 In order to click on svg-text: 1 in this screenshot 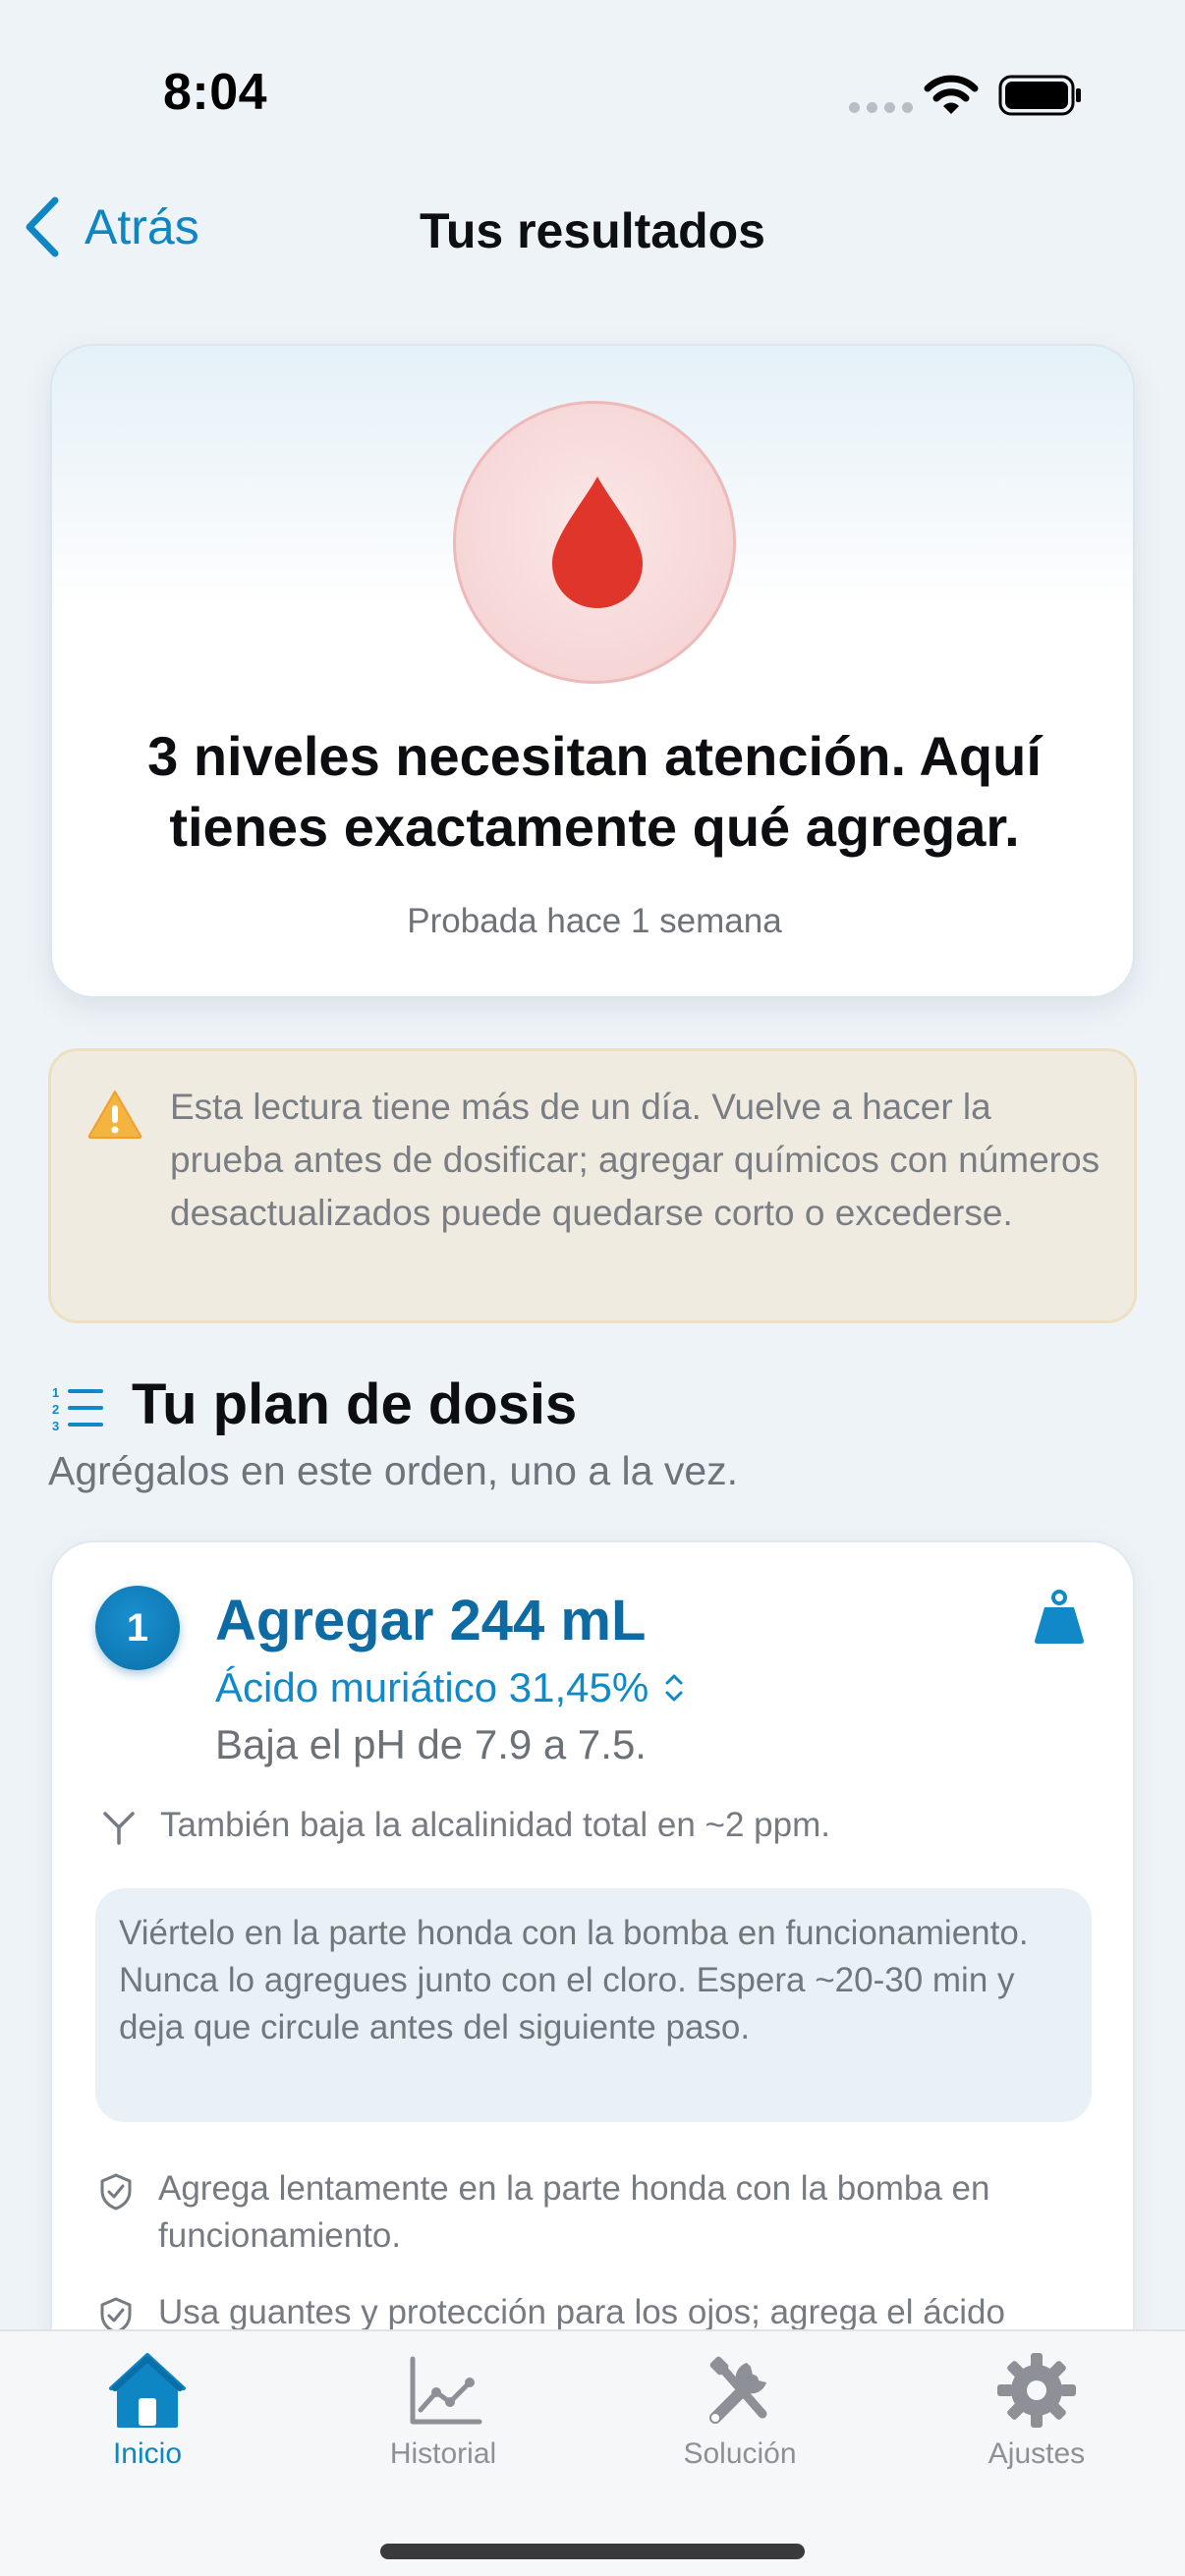, I will do `click(56, 1392)`.